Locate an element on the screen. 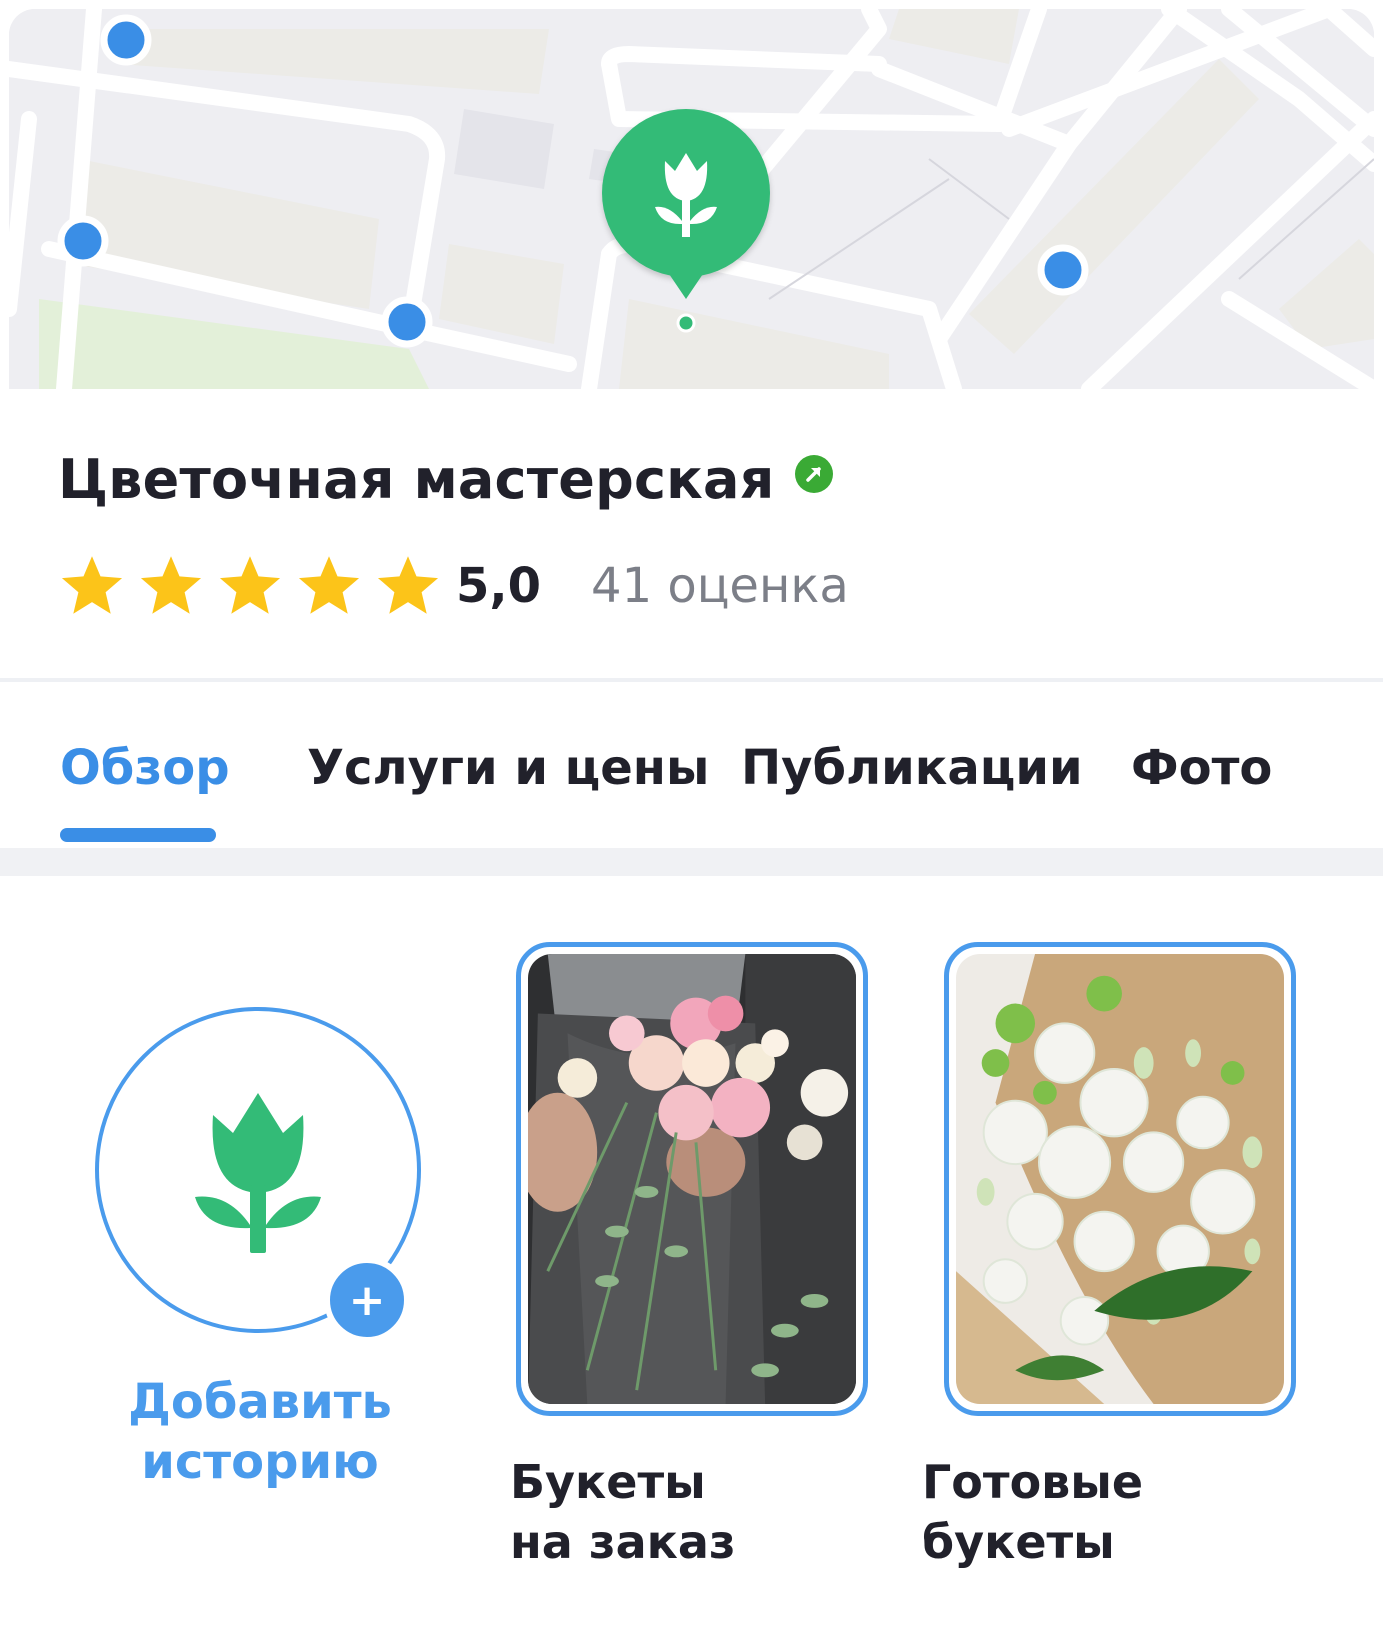  org-header: Цветочная мастерская is located at coordinates (445, 479).